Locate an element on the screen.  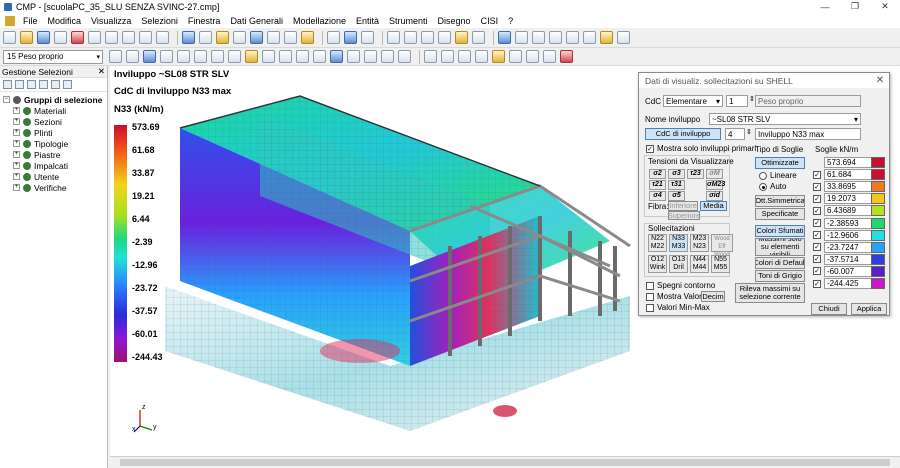
settings-icon is located at coordinates (67, 84).